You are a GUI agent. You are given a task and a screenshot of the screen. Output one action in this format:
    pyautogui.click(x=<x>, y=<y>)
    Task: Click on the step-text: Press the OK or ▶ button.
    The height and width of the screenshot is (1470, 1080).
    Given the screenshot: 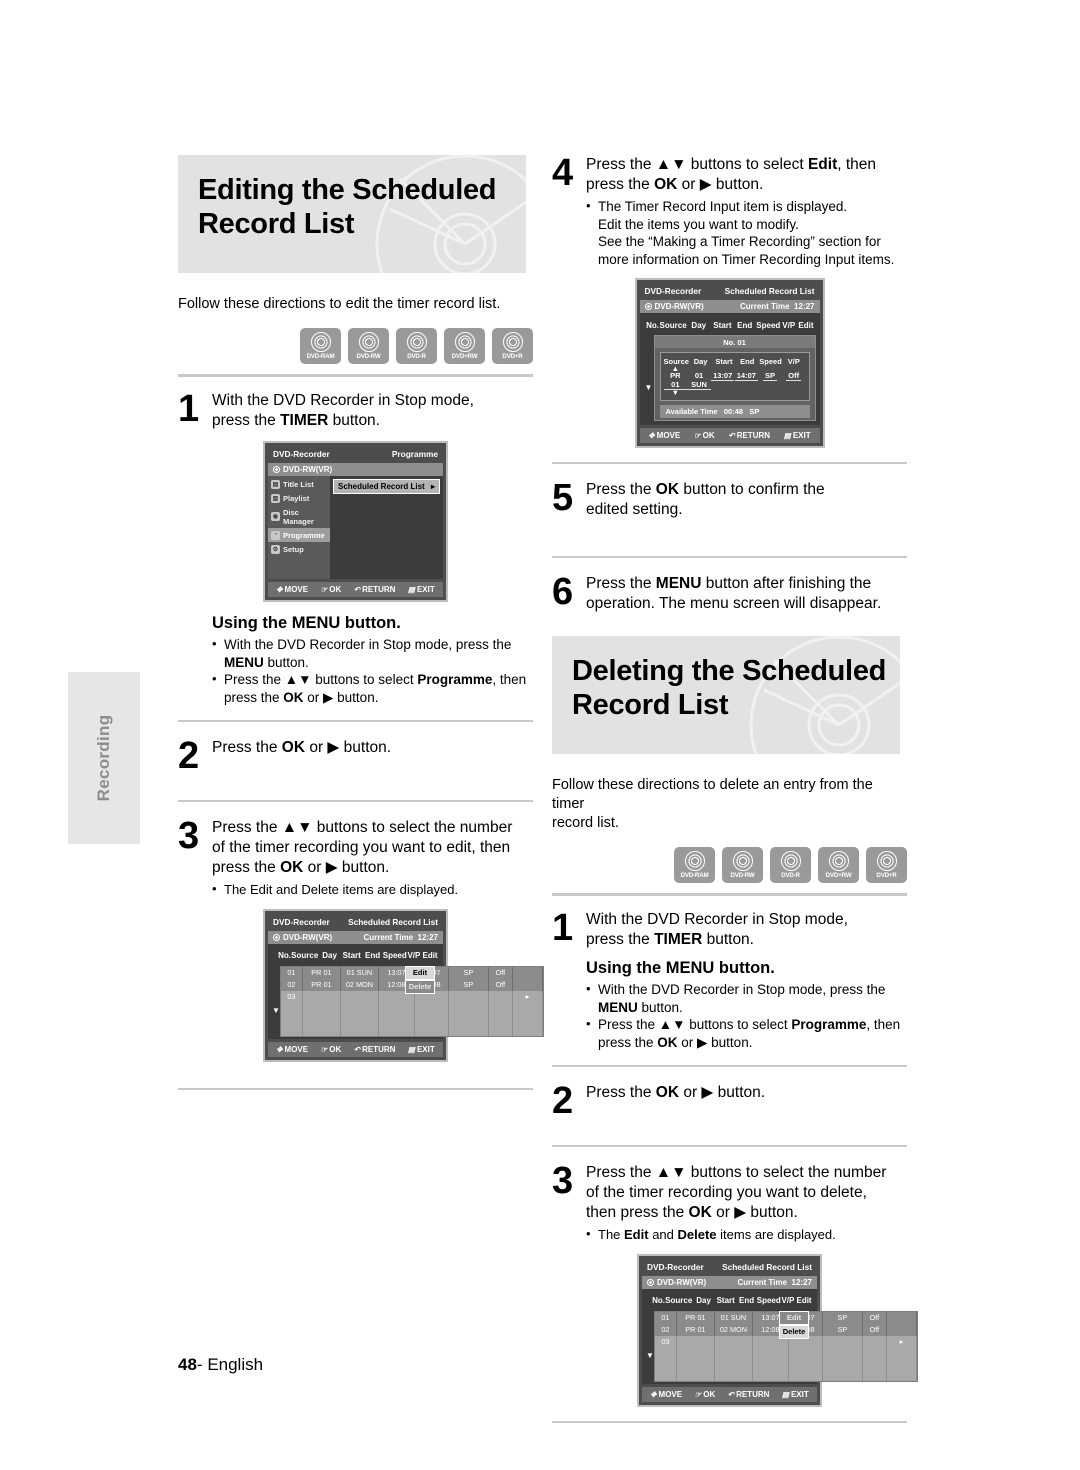 What is the action you would take?
    pyautogui.click(x=746, y=1107)
    